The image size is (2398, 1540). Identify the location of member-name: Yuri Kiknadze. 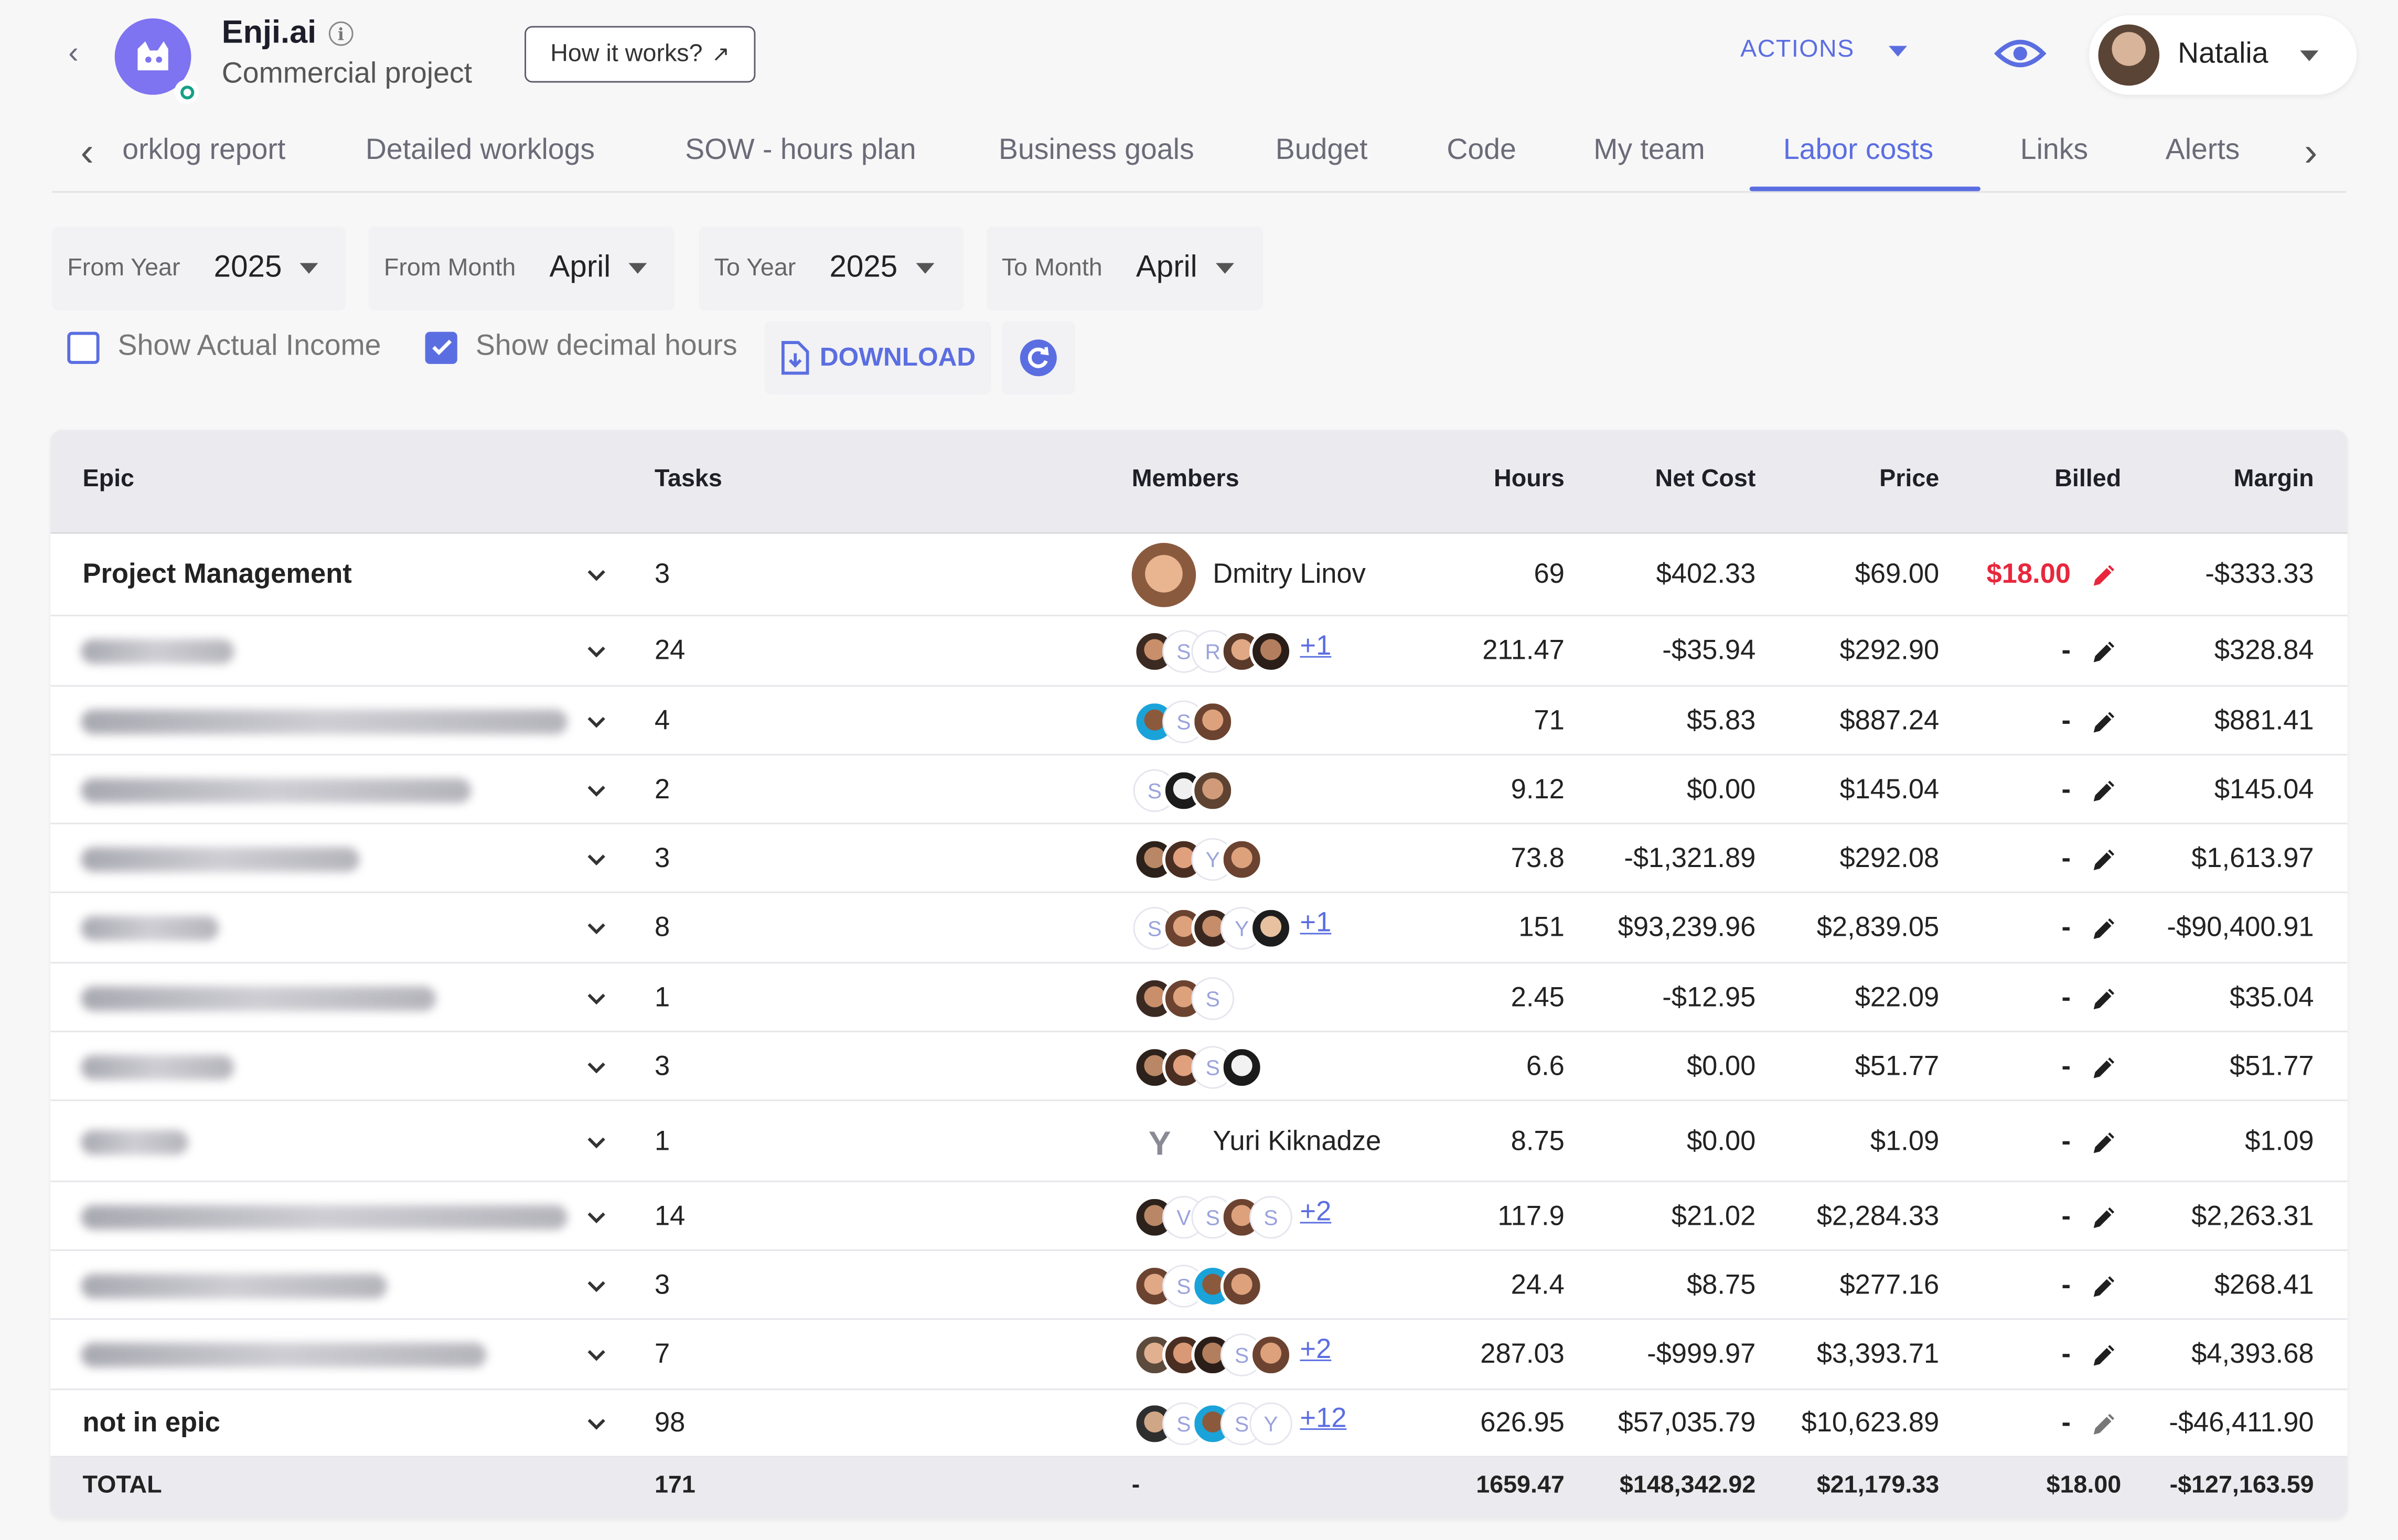
(1297, 1140).